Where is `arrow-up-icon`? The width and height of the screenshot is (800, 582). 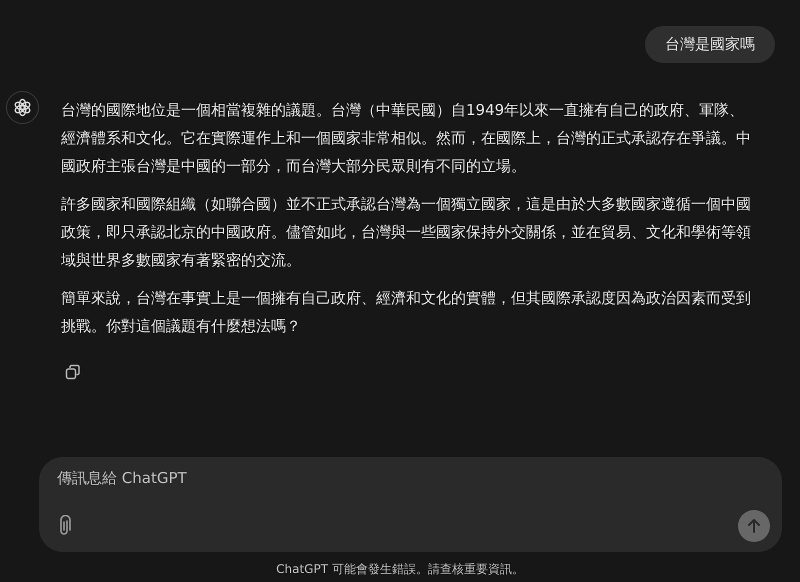 arrow-up-icon is located at coordinates (754, 526).